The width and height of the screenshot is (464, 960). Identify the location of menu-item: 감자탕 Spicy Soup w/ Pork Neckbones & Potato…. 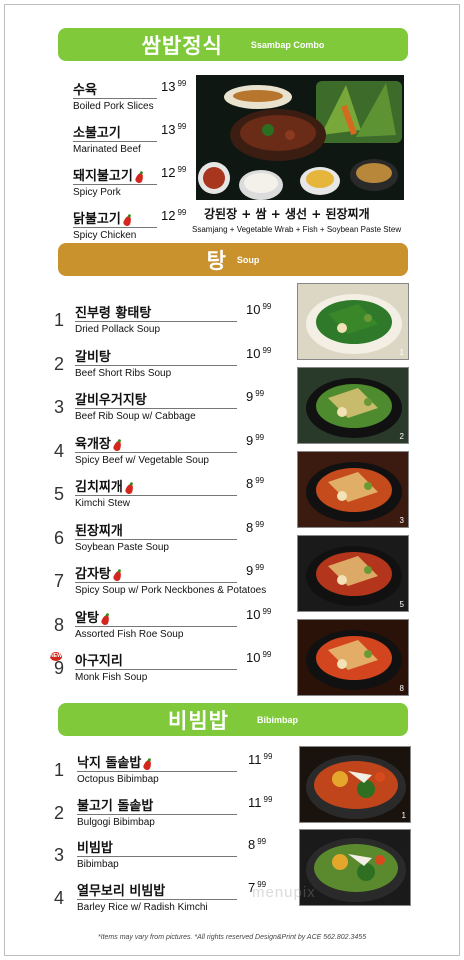
(170, 579).